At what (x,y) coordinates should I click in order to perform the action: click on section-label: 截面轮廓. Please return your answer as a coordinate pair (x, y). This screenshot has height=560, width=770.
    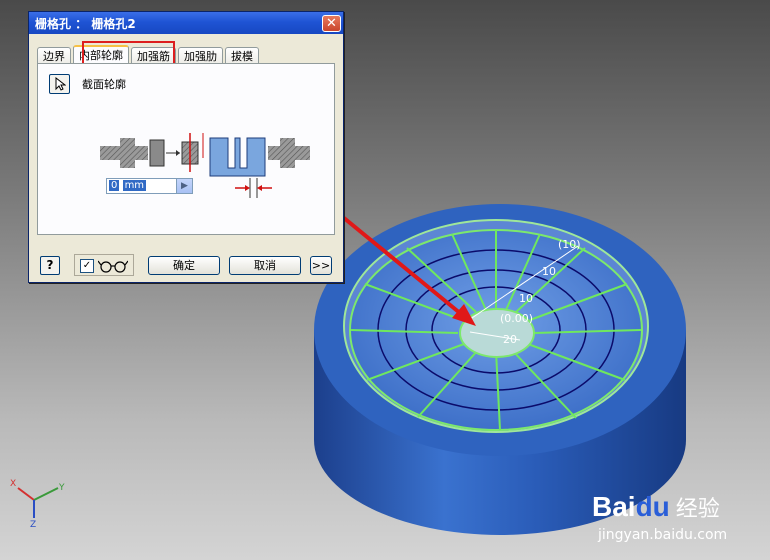
    Looking at the image, I should click on (104, 84).